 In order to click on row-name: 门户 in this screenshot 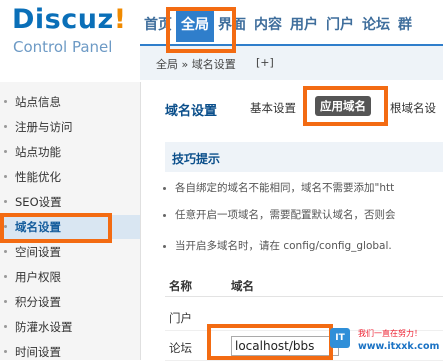, I will do `click(180, 318)`.